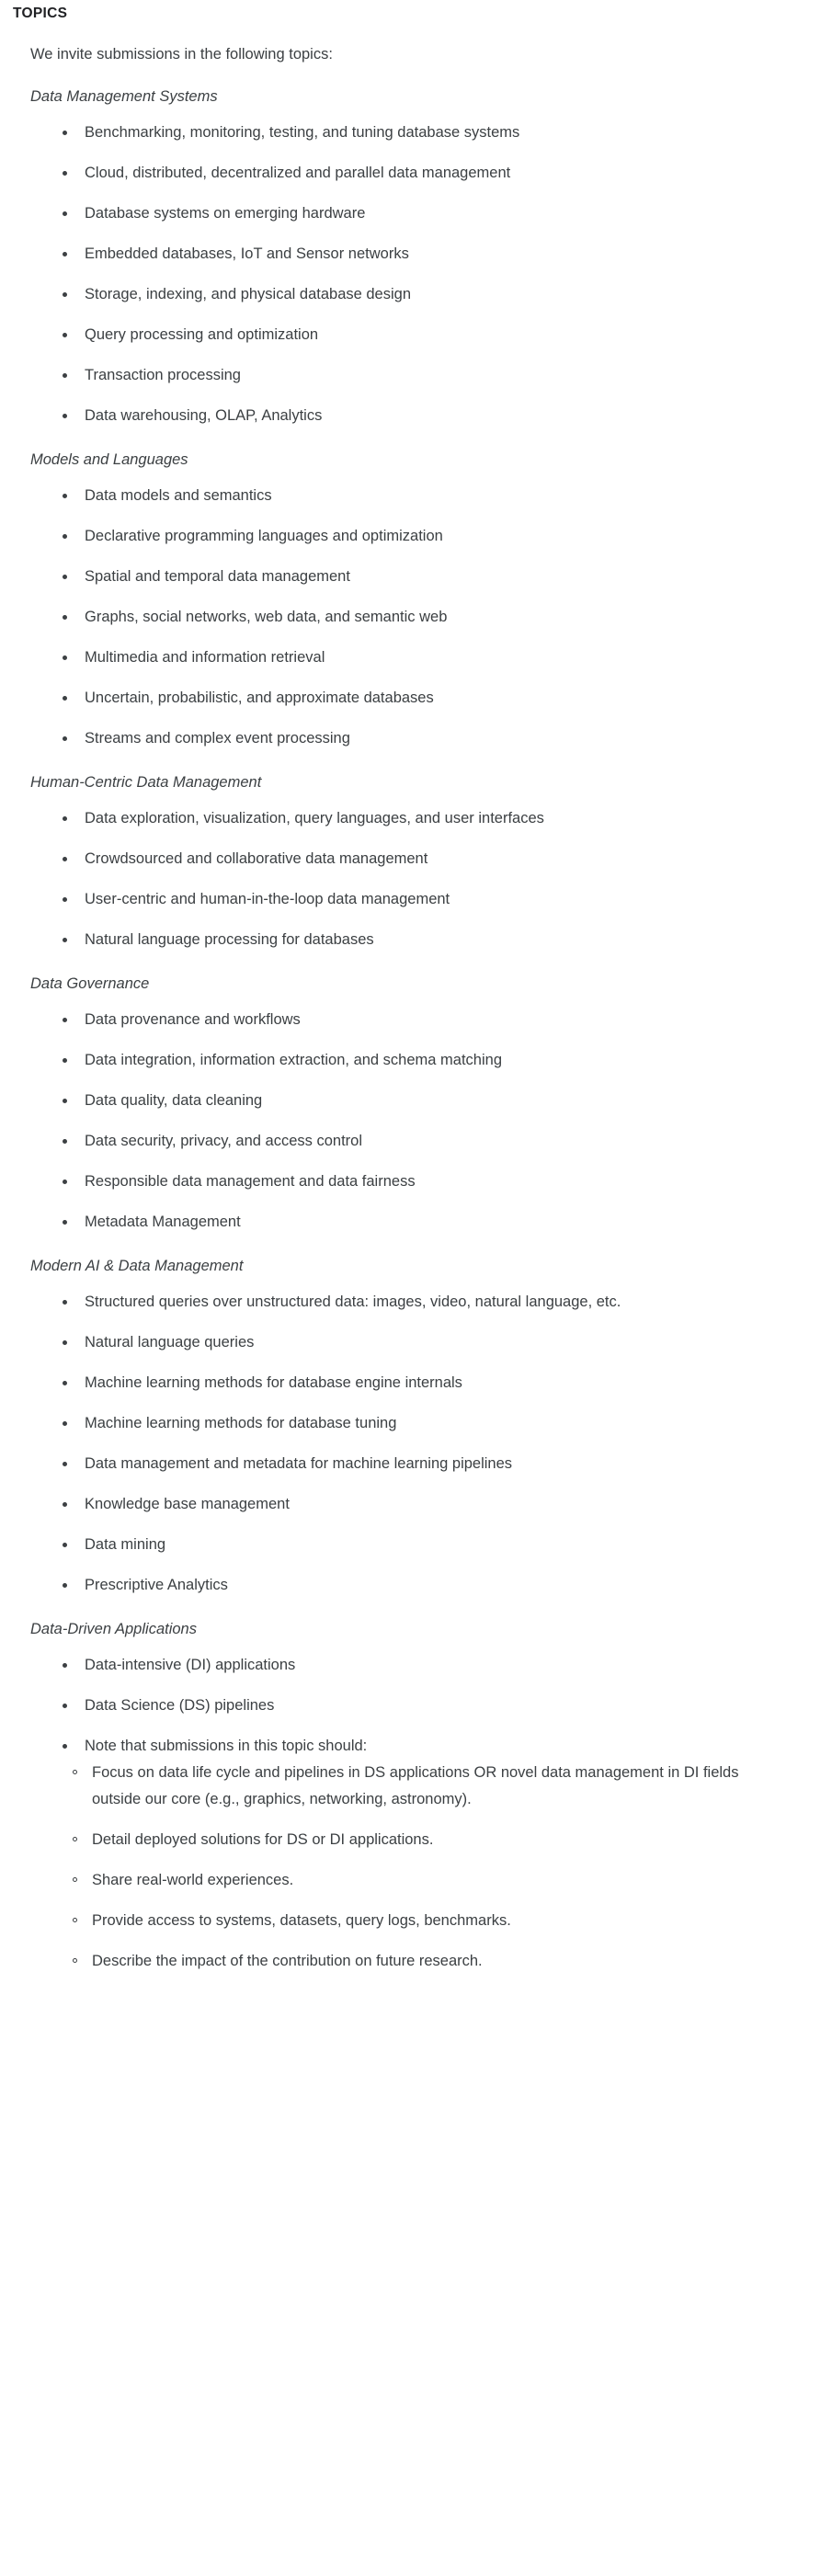  Describe the element at coordinates (416, 1545) in the screenshot. I see `topic-item: Data mining` at that location.